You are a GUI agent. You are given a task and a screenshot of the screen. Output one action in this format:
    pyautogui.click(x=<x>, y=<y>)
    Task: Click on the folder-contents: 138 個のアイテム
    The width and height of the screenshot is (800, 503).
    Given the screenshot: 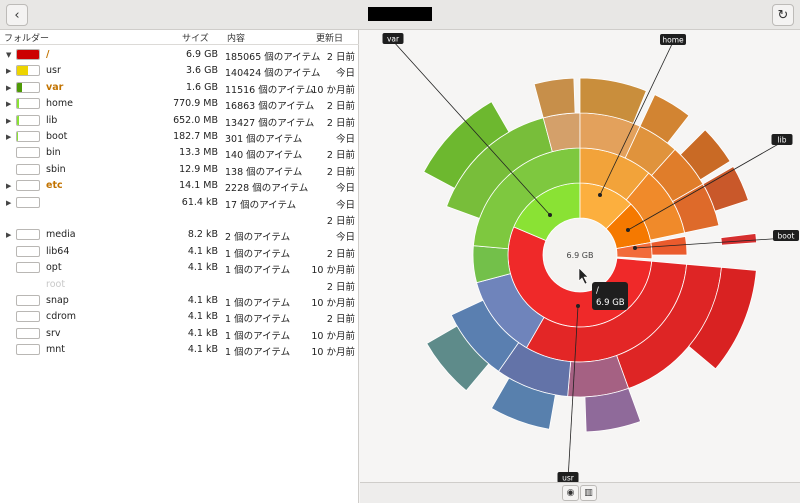 What is the action you would take?
    pyautogui.click(x=264, y=172)
    